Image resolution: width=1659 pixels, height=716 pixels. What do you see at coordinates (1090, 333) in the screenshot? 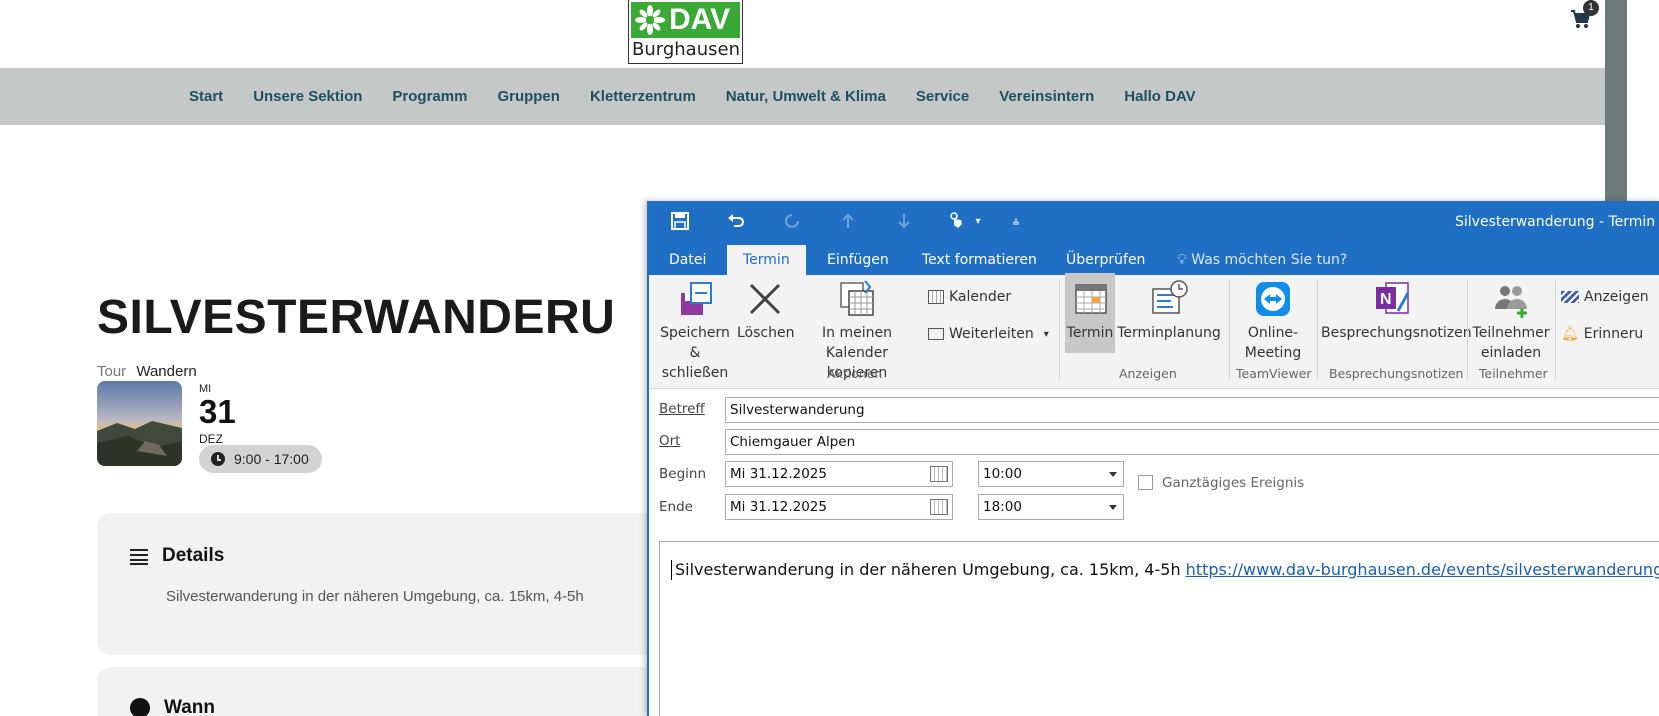
I see `termin-view-label: Termin` at bounding box center [1090, 333].